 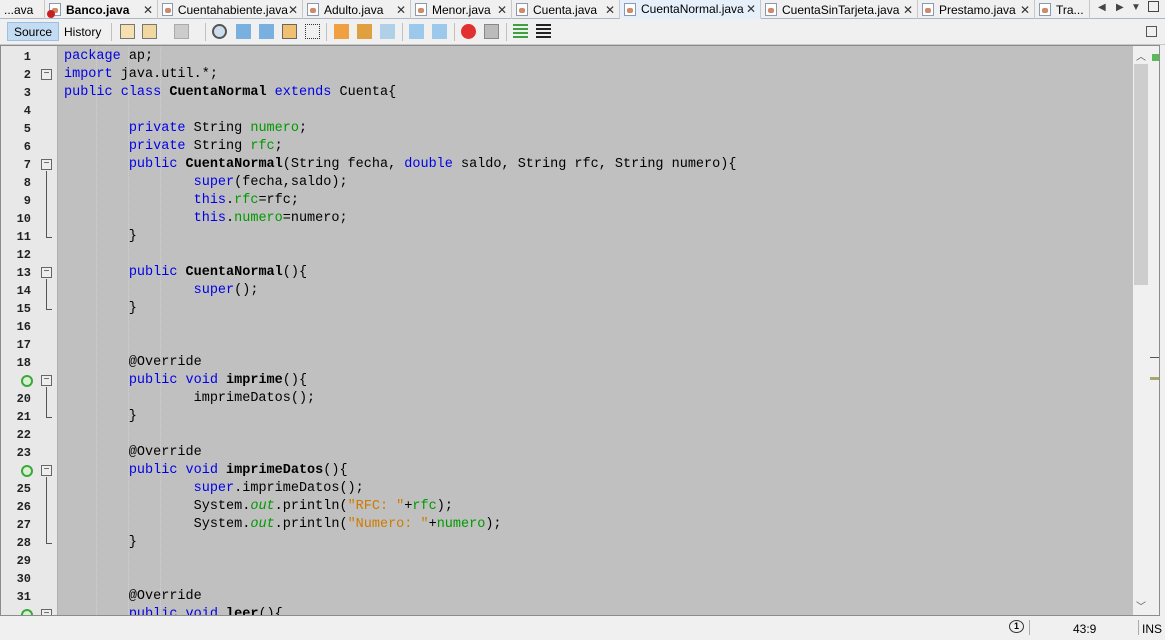 I want to click on shift-left-icon, so click(x=416, y=31).